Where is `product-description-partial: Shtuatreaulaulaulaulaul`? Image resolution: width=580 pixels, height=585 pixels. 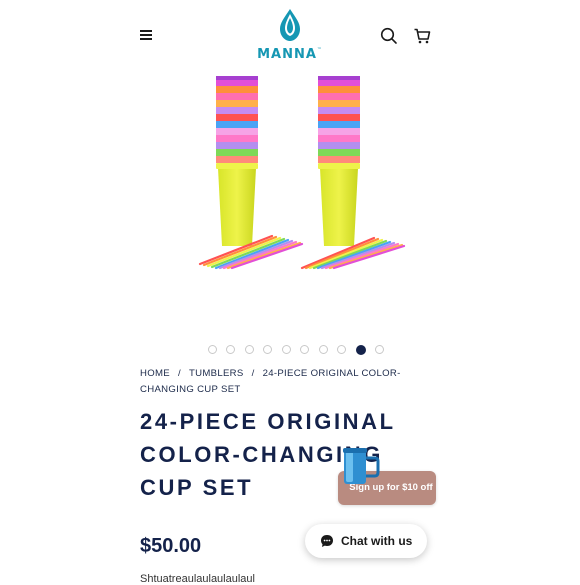 product-description-partial: Shtuatreaulaulaulaulaul is located at coordinates (197, 579).